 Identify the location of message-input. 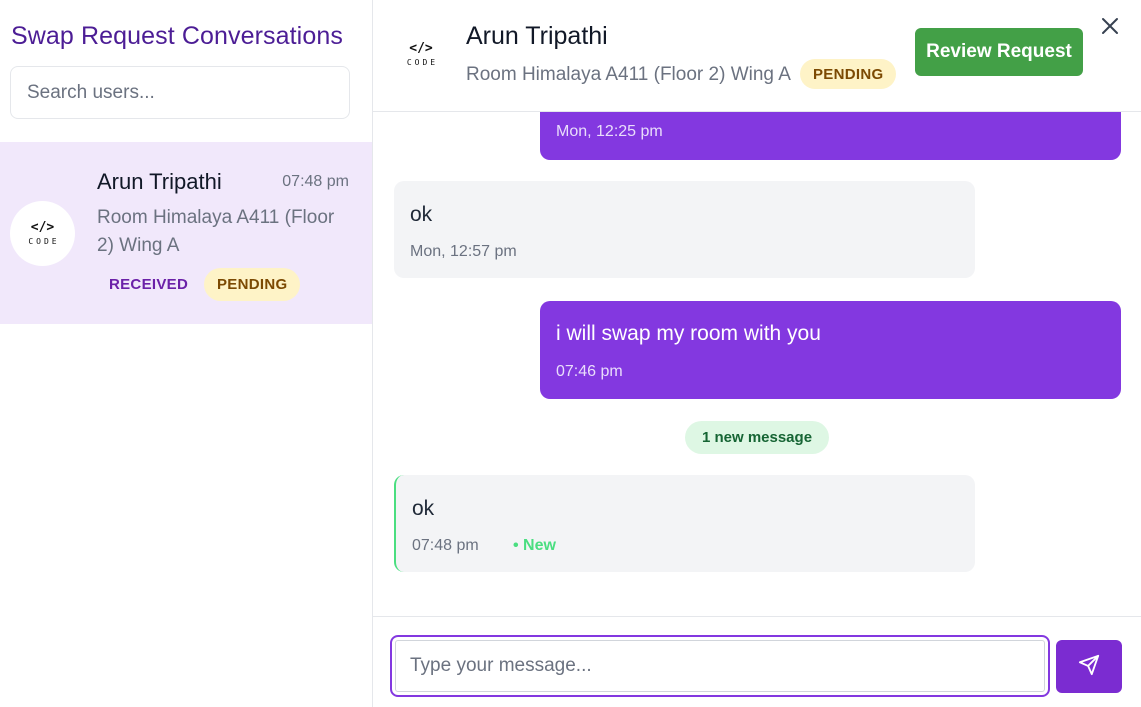
(720, 666).